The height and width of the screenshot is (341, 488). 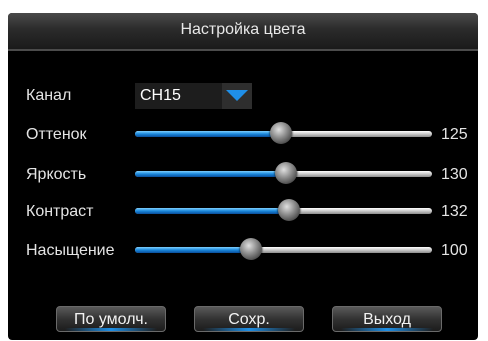 I want to click on hue-slider, so click(x=283, y=133).